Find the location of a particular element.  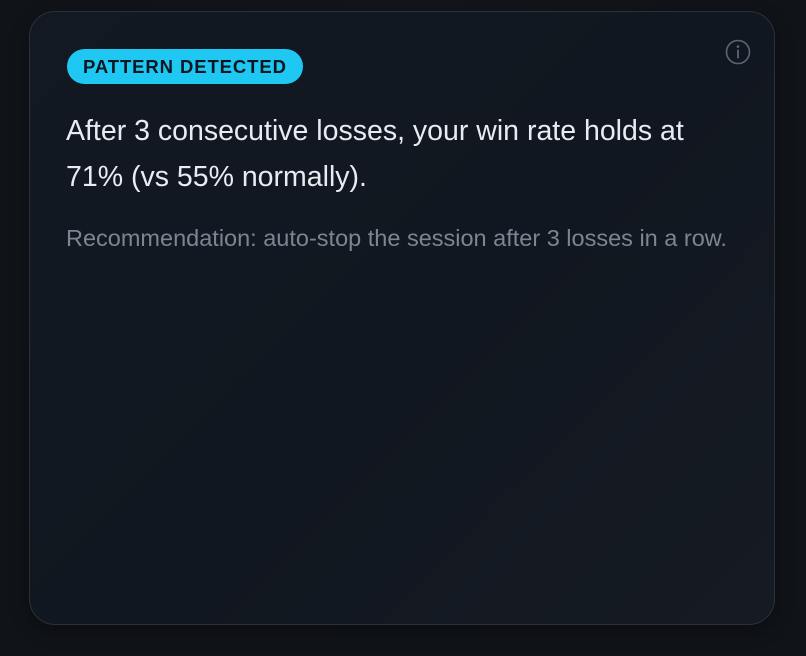

pattern-detected-badge: PATTERN DETECTED is located at coordinates (185, 66).